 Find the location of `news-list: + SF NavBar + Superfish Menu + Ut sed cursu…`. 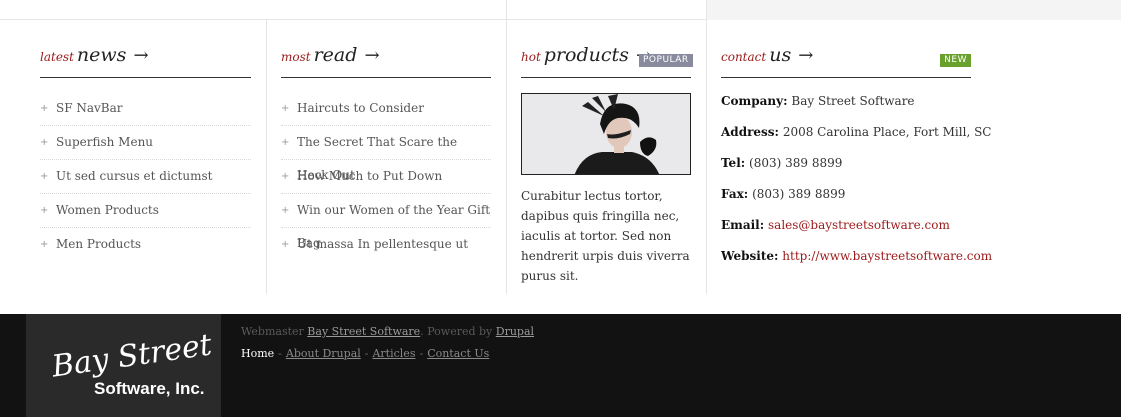

news-list: + SF NavBar + Superfish Menu + Ut sed cursu… is located at coordinates (145, 177).